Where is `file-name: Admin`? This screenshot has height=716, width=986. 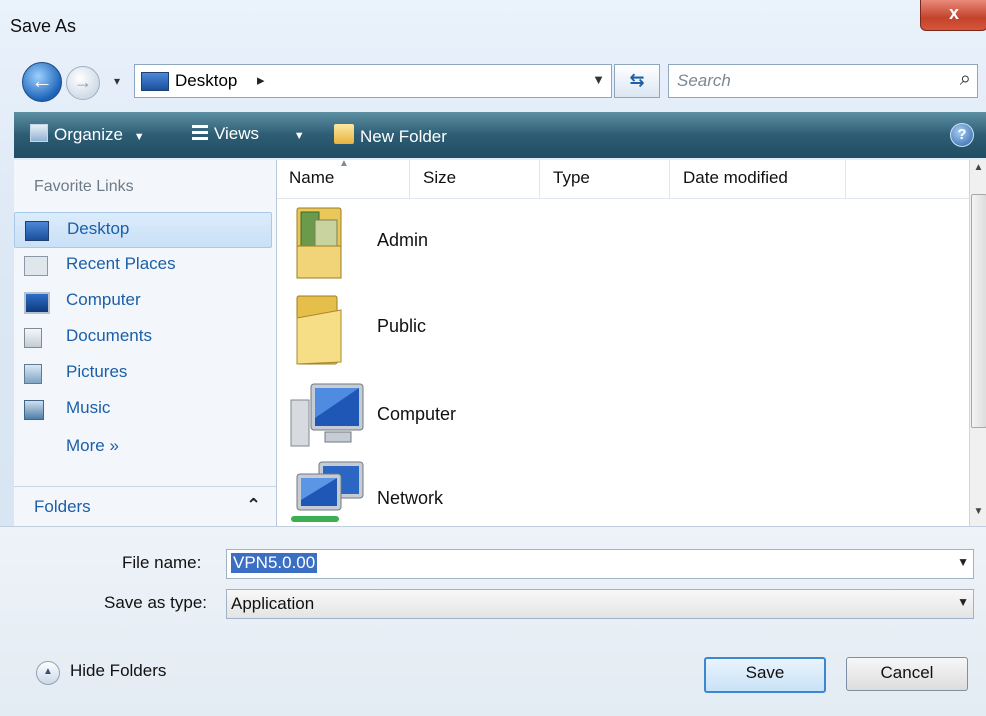
file-name: Admin is located at coordinates (403, 240).